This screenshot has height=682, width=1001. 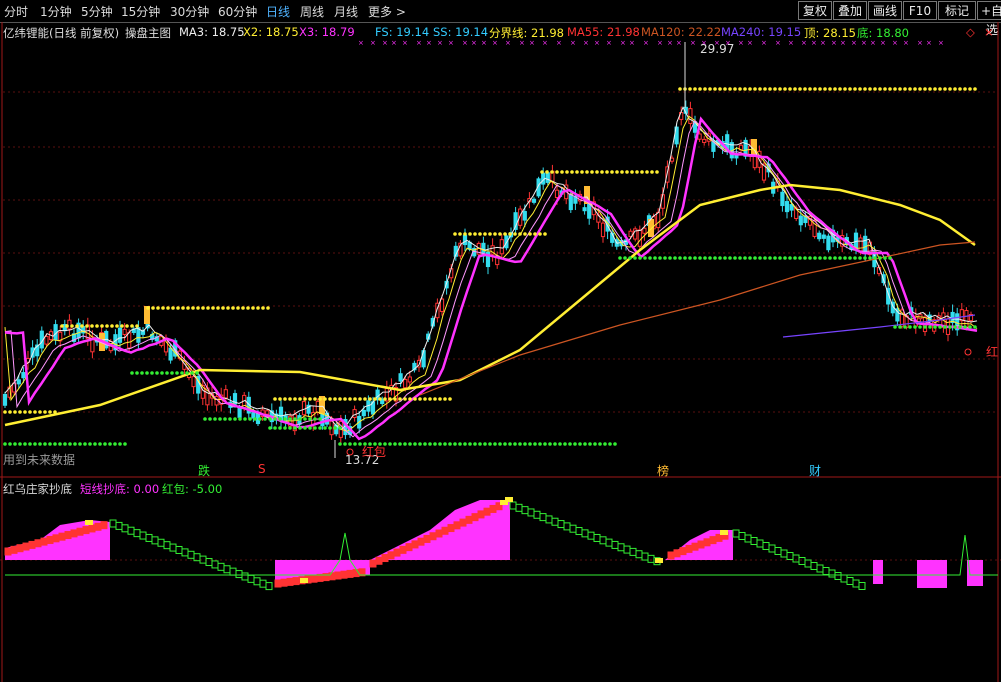 I want to click on ma3-value: MA3: 18.75, so click(x=212, y=32).